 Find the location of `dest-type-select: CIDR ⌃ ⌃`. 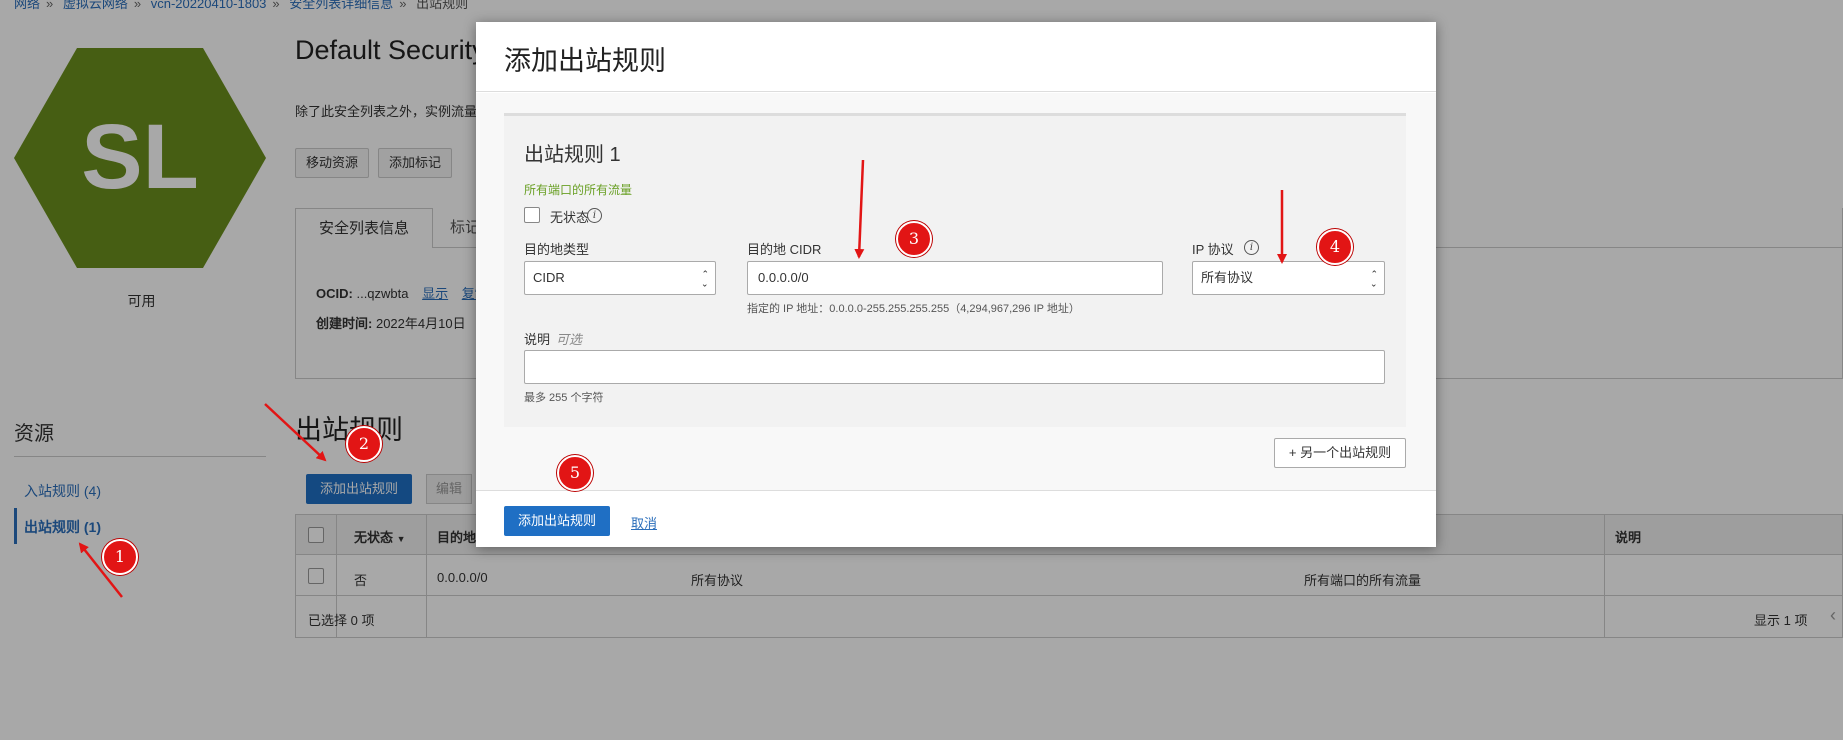

dest-type-select: CIDR ⌃ ⌃ is located at coordinates (620, 278).